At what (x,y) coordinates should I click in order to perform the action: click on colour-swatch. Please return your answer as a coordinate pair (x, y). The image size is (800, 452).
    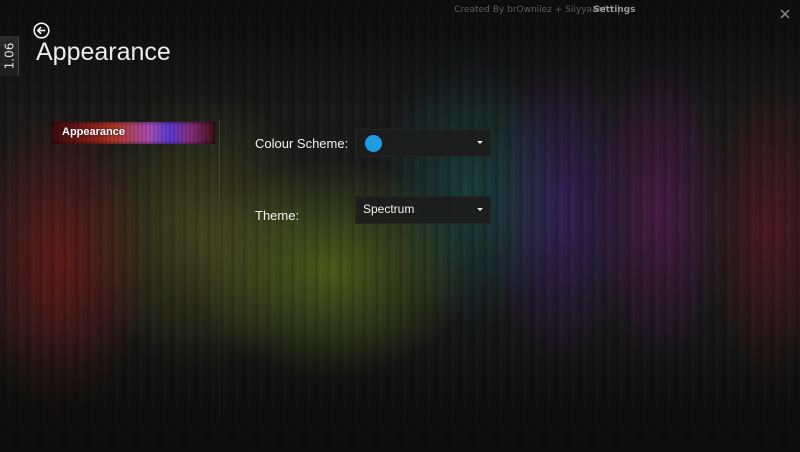
    Looking at the image, I should click on (373, 143).